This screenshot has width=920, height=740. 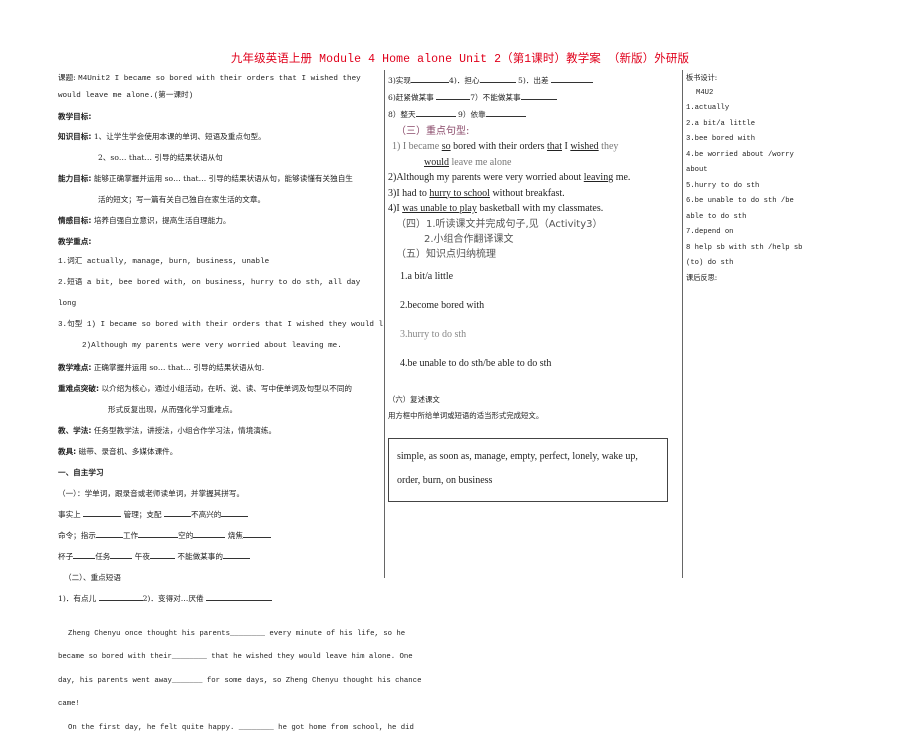 I want to click on sentence-underline: so, so click(x=446, y=146).